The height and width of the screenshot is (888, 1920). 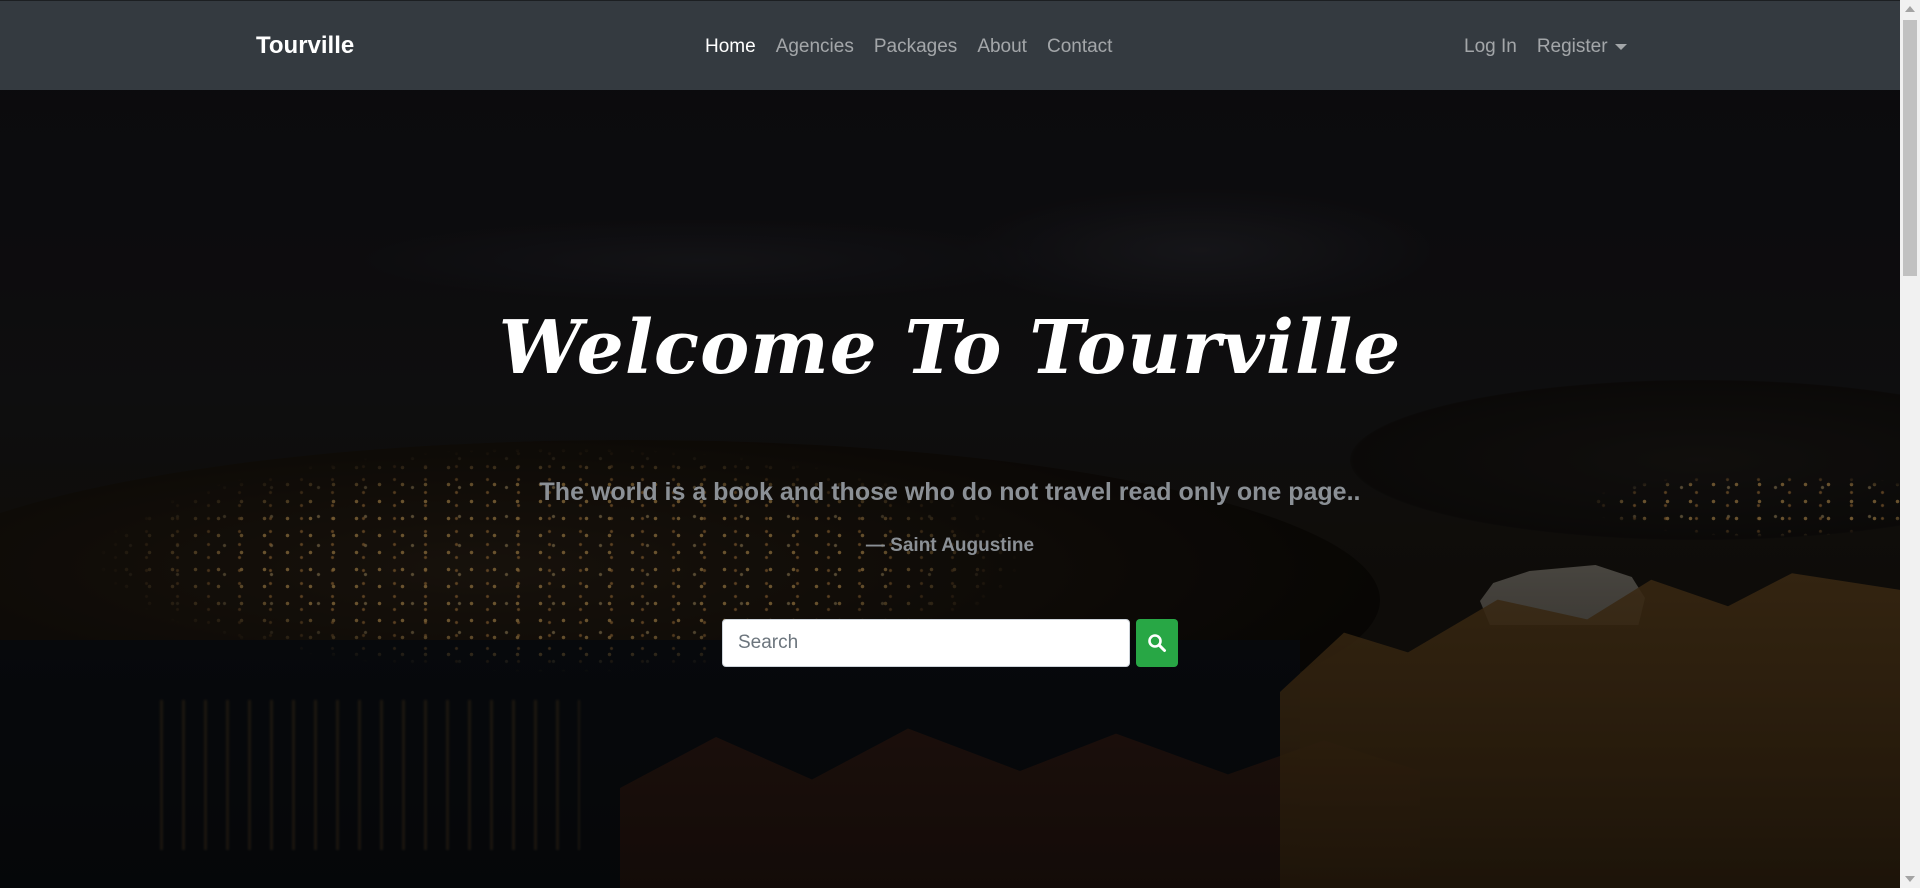 What do you see at coordinates (915, 47) in the screenshot?
I see `nav-link-packages: Packages` at bounding box center [915, 47].